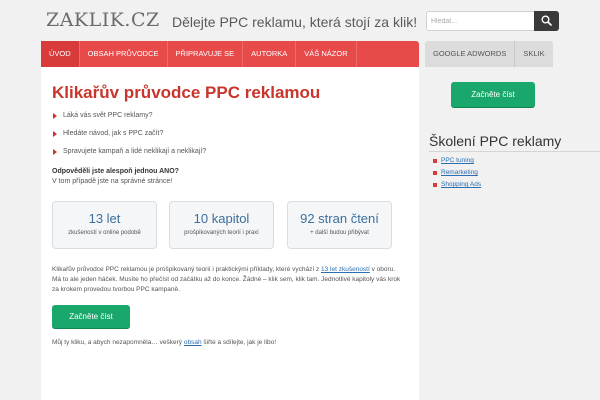 This screenshot has width=600, height=400. What do you see at coordinates (459, 172) in the screenshot?
I see `sidebar-link-remarketing: Remarketing` at bounding box center [459, 172].